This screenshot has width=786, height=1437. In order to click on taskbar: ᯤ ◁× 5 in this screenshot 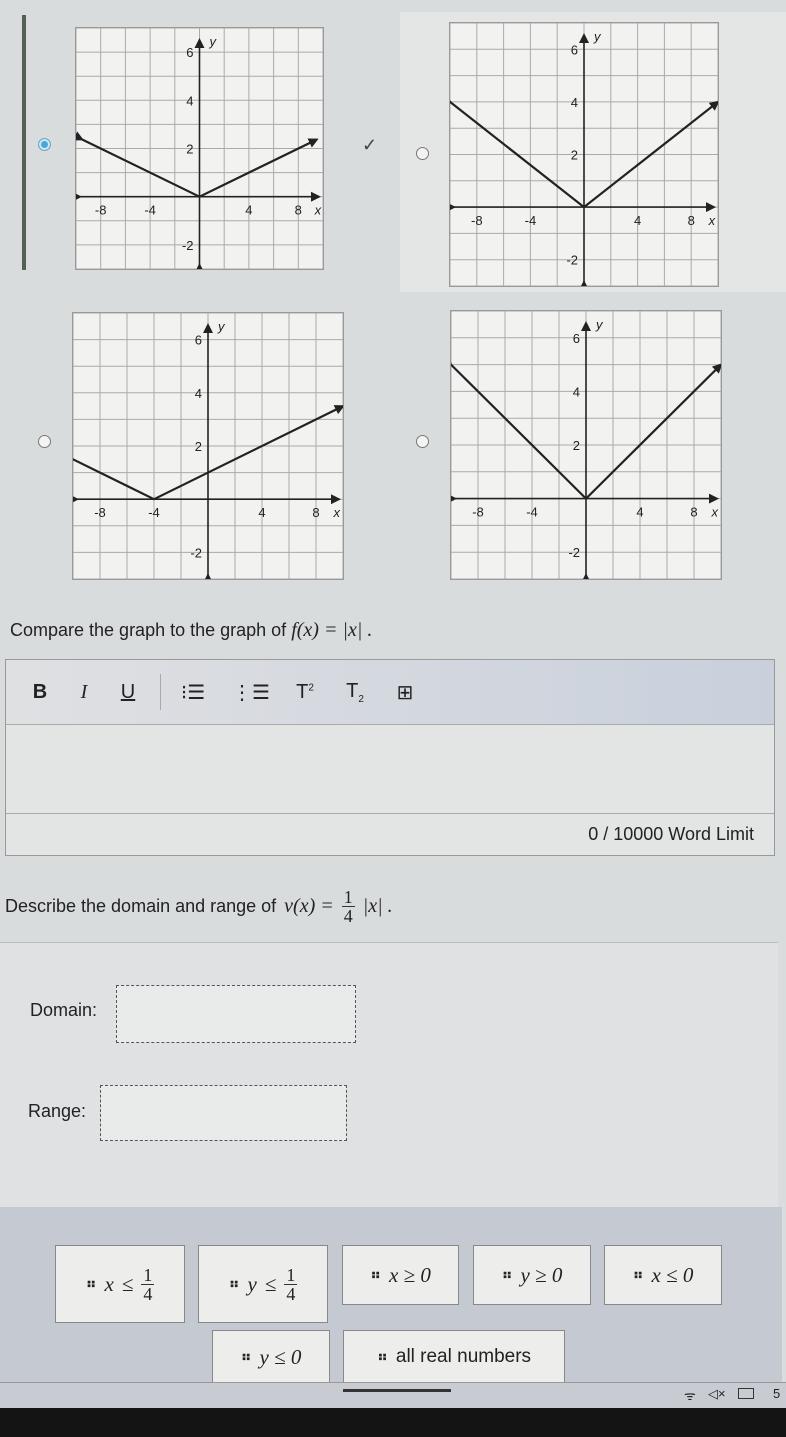, I will do `click(393, 1395)`.